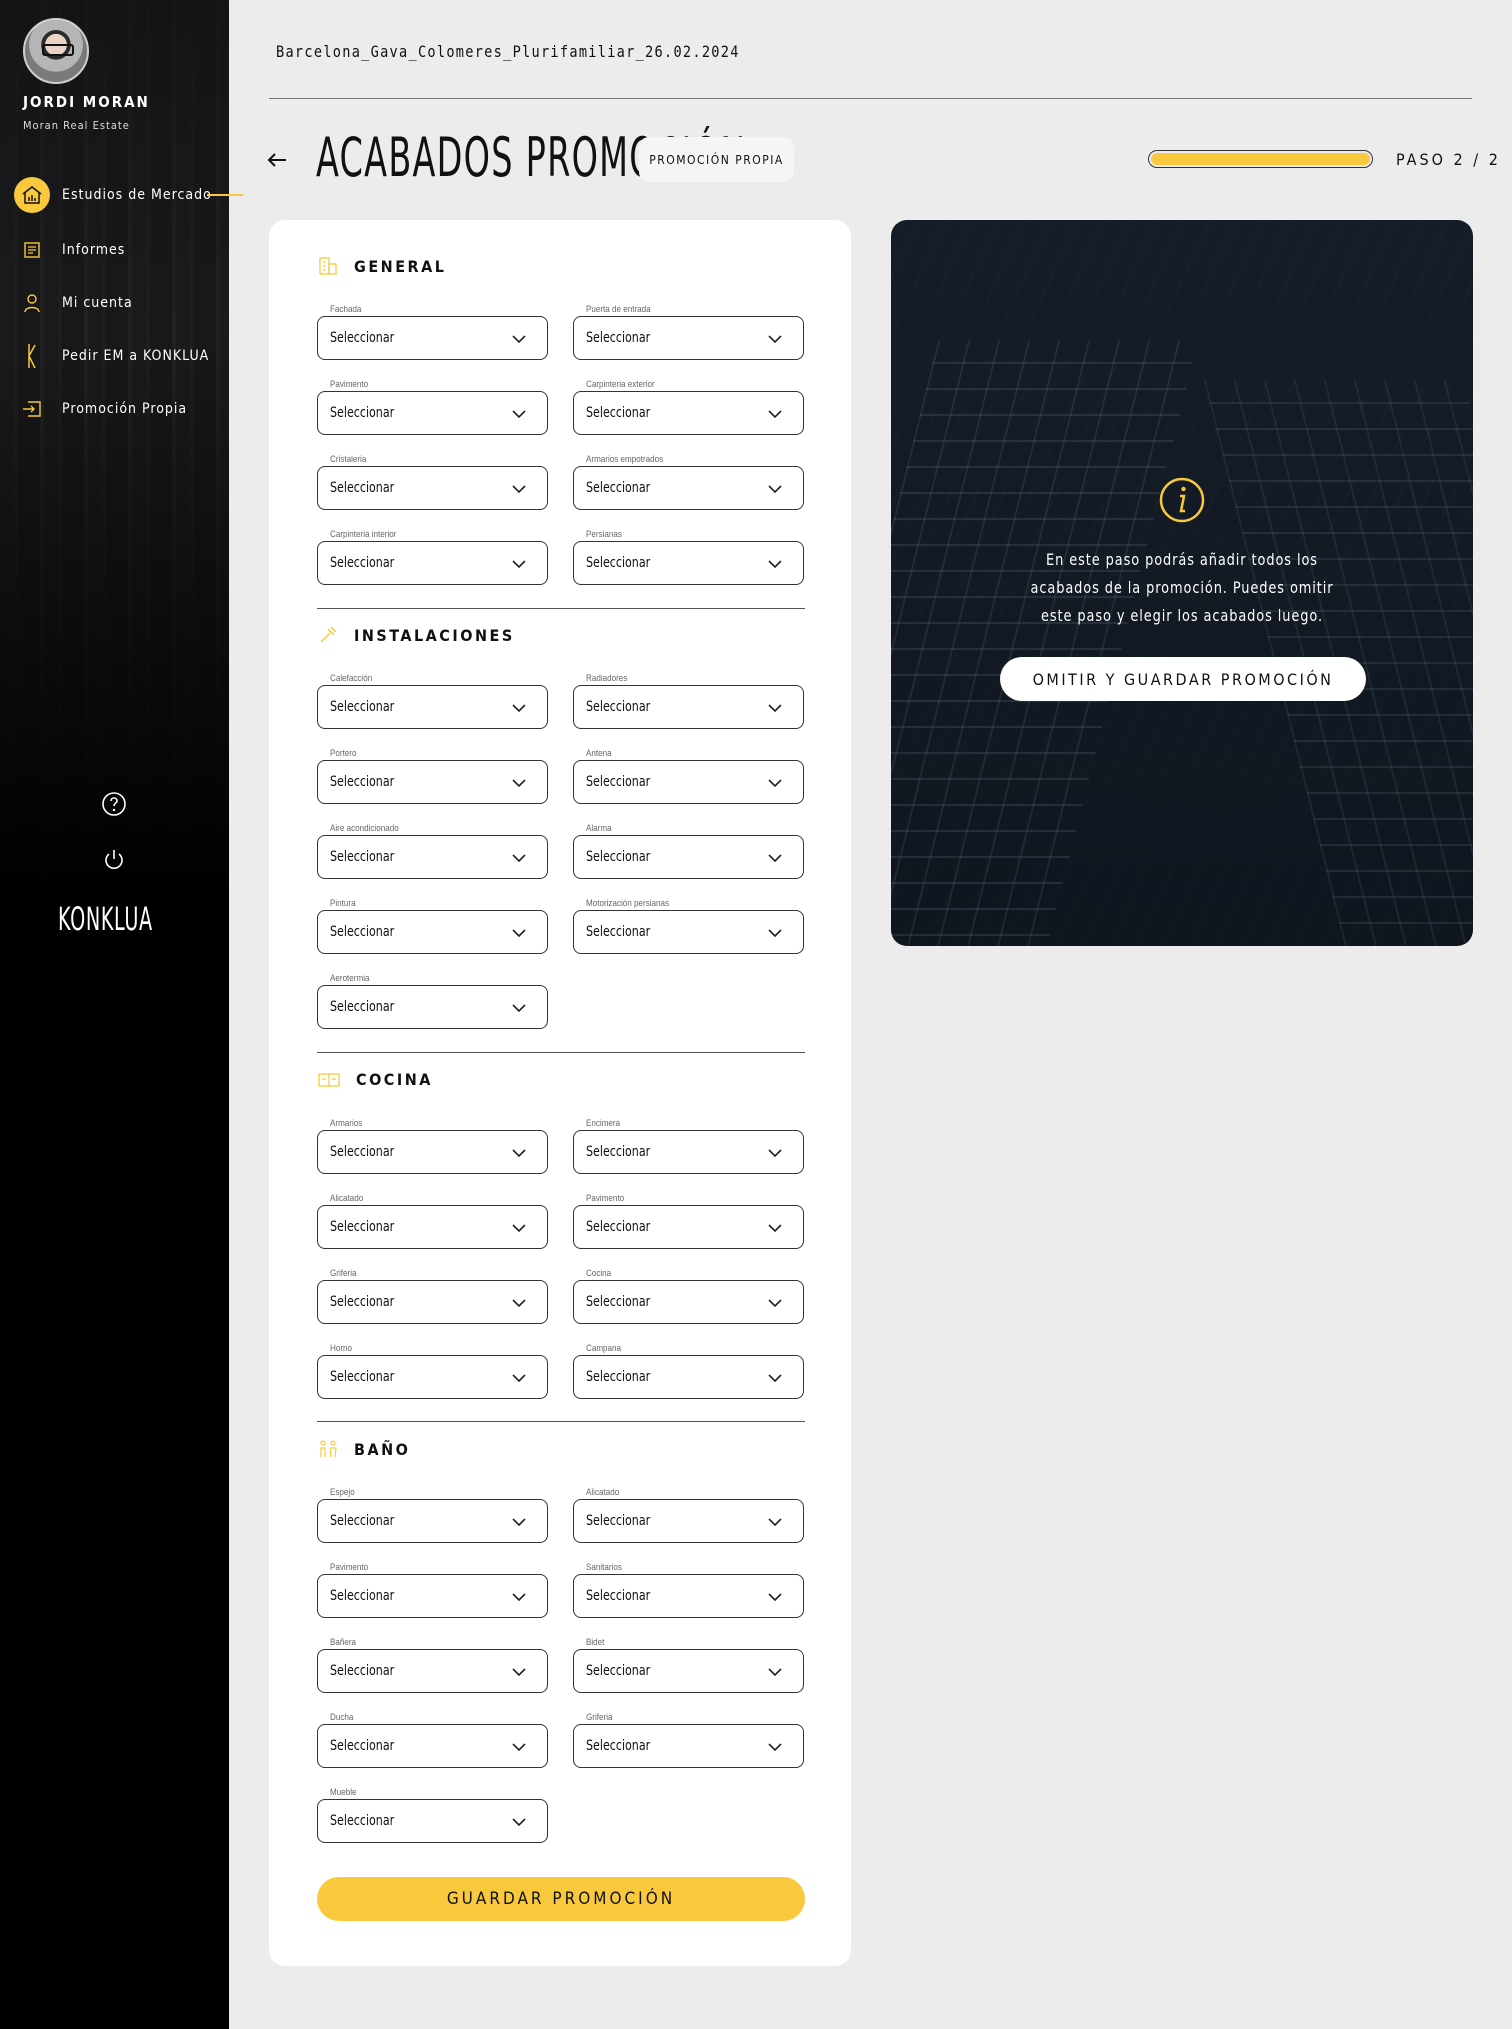  Describe the element at coordinates (346, 309) in the screenshot. I see `field-label: Fachada` at that location.